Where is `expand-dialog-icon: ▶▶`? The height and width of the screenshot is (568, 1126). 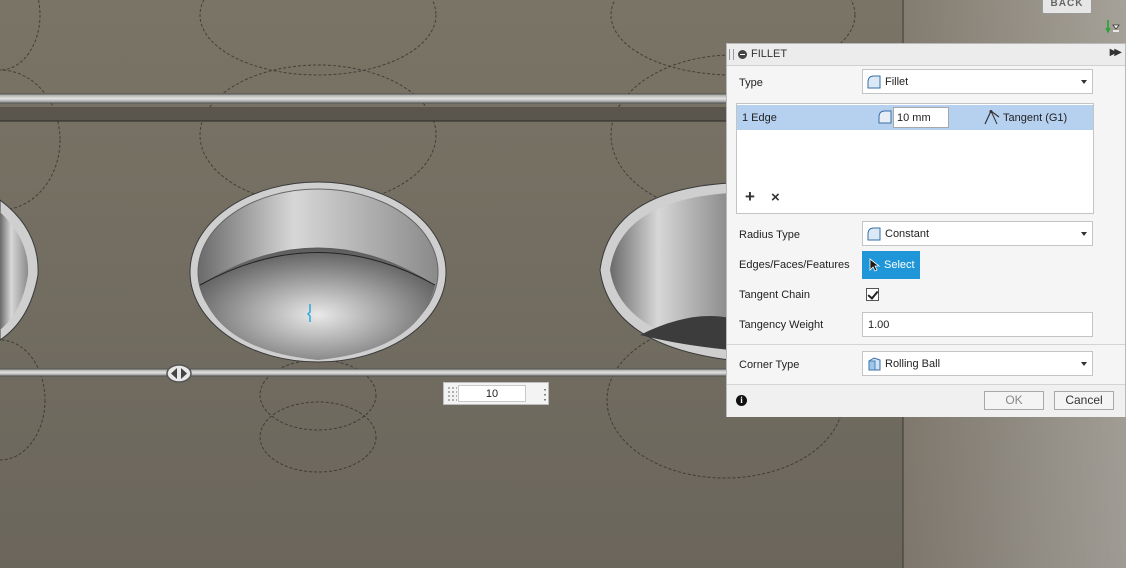 expand-dialog-icon: ▶▶ is located at coordinates (1116, 52).